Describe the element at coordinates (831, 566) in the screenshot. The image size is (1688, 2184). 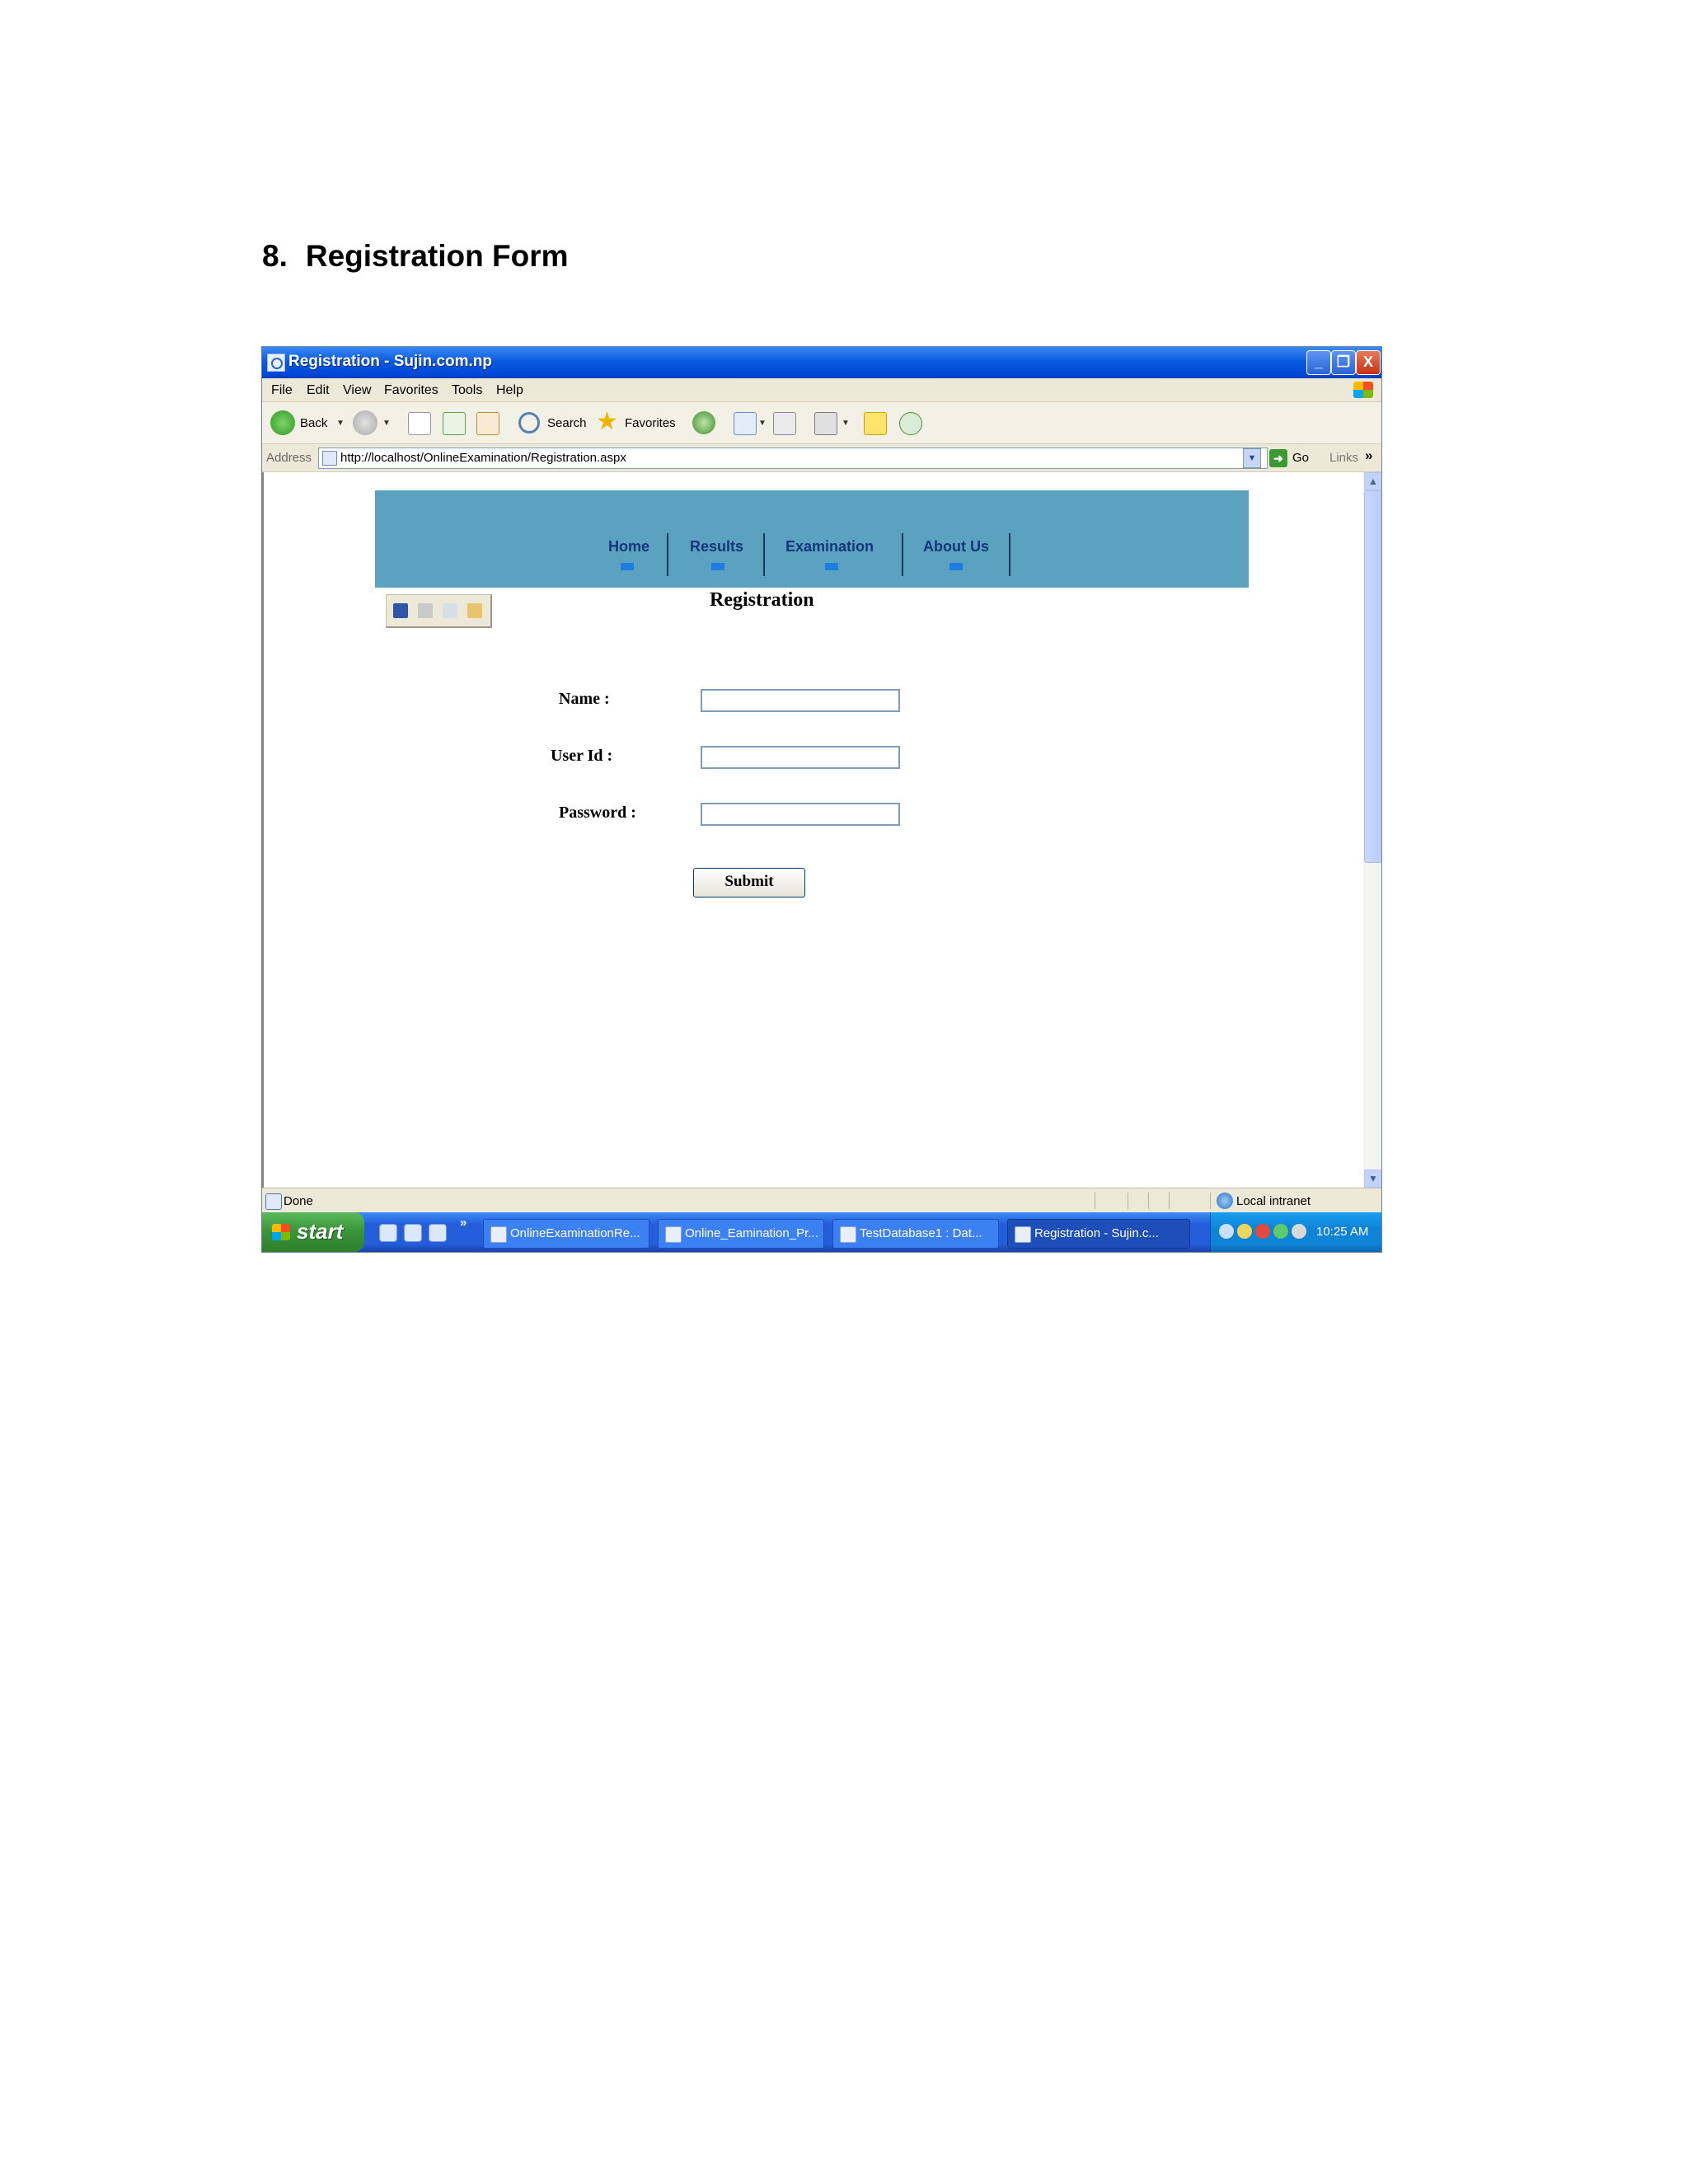
I see `nav-examination-indicator` at that location.